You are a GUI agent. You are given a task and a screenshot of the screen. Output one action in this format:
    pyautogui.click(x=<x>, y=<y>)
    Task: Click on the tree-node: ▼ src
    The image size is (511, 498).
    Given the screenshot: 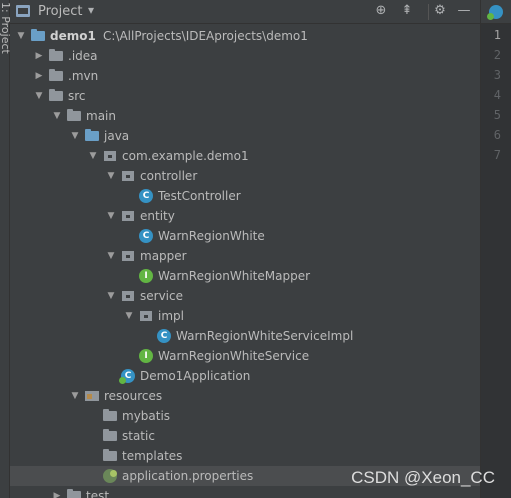 What is the action you would take?
    pyautogui.click(x=245, y=96)
    